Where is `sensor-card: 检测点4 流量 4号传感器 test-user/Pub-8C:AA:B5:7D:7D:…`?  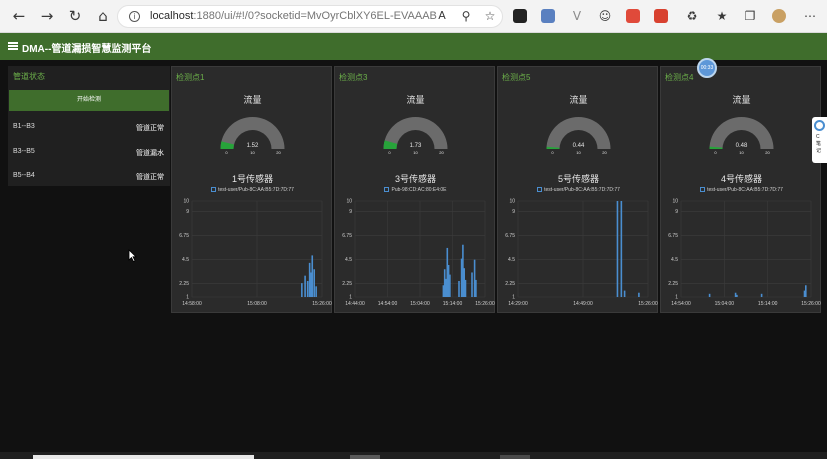
sensor-card: 检测点4 流量 4号传感器 test-user/Pub-8C:AA:B5:7D:7D:… is located at coordinates (740, 189).